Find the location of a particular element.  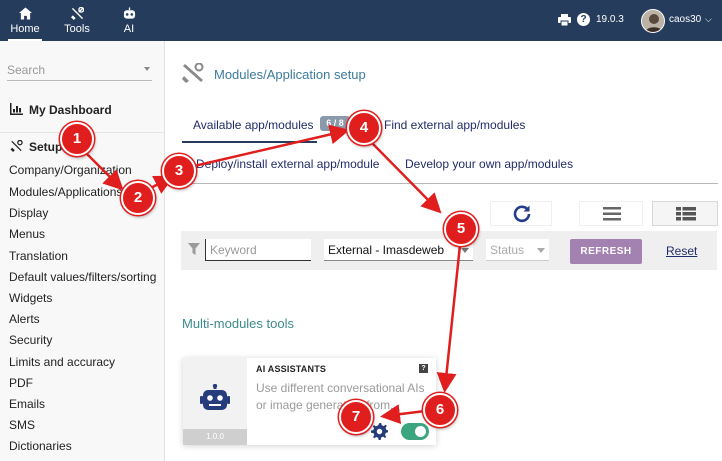

sidebar-item-security: Security is located at coordinates (30, 340).